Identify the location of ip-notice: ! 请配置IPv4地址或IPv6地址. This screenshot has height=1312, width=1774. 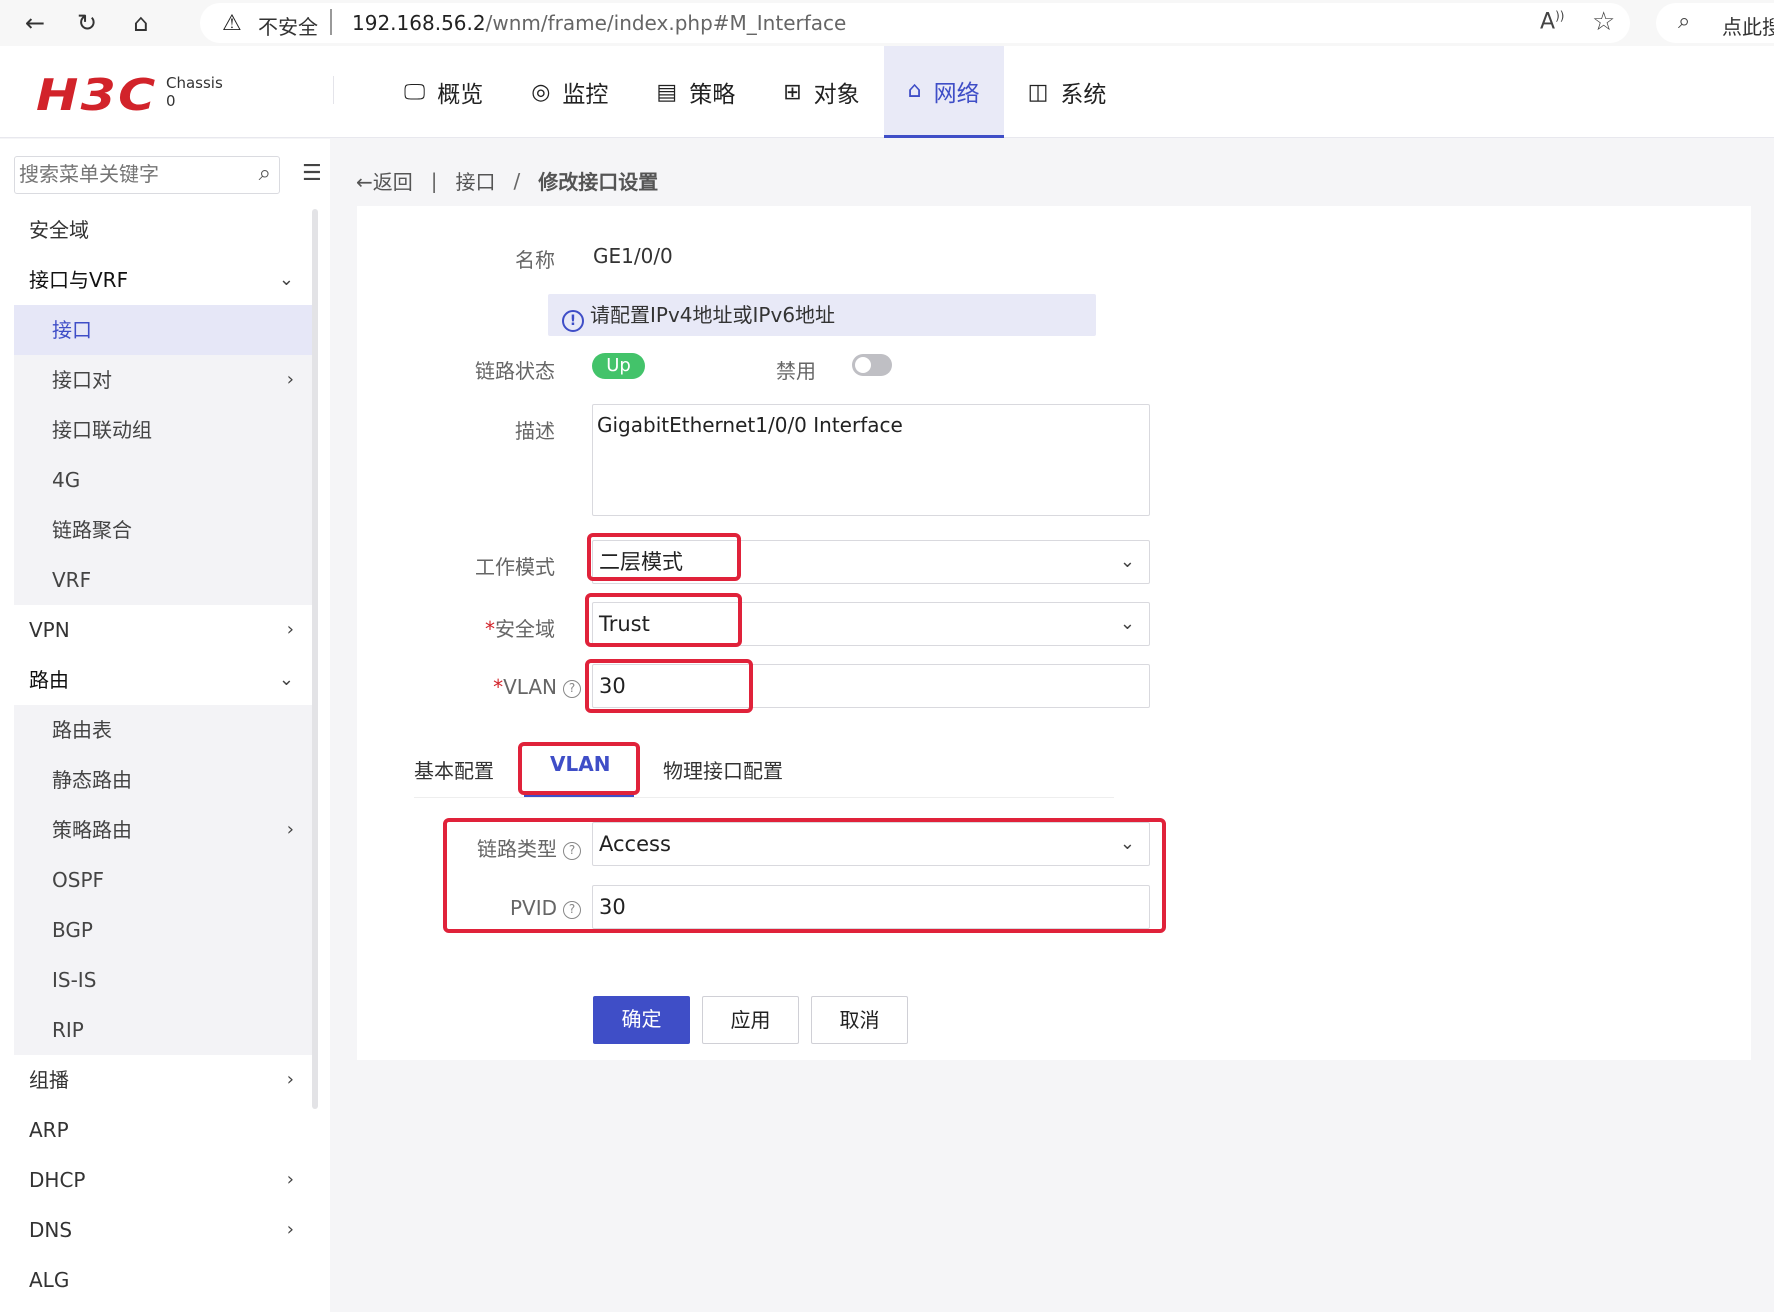
(822, 315).